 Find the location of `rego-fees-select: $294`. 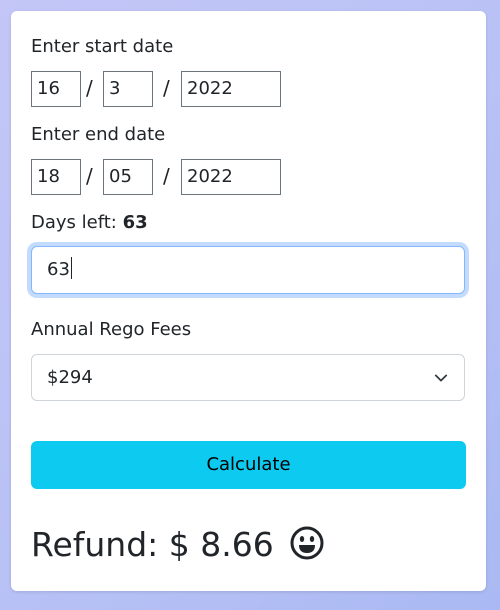

rego-fees-select: $294 is located at coordinates (248, 377).